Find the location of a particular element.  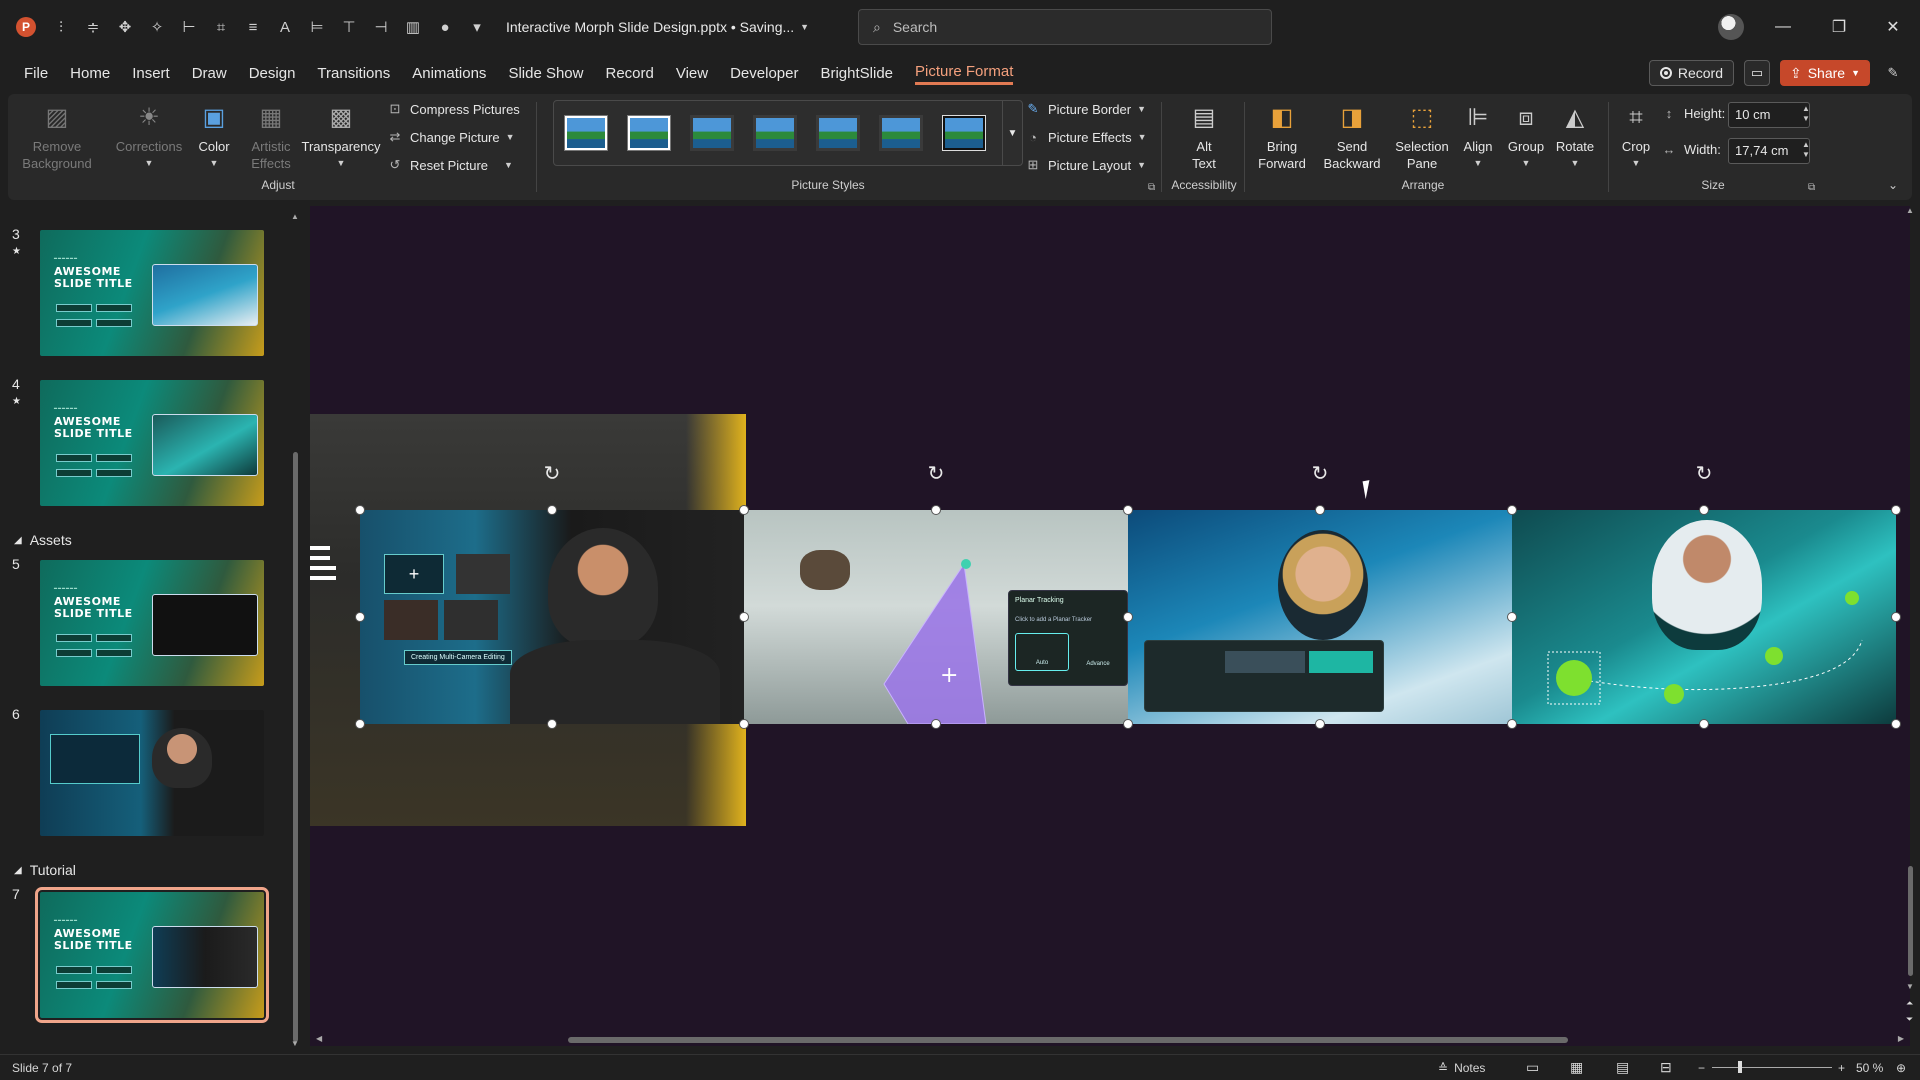

change-picture-button: ⇄ Change Picture ▼ is located at coordinates (450, 137).